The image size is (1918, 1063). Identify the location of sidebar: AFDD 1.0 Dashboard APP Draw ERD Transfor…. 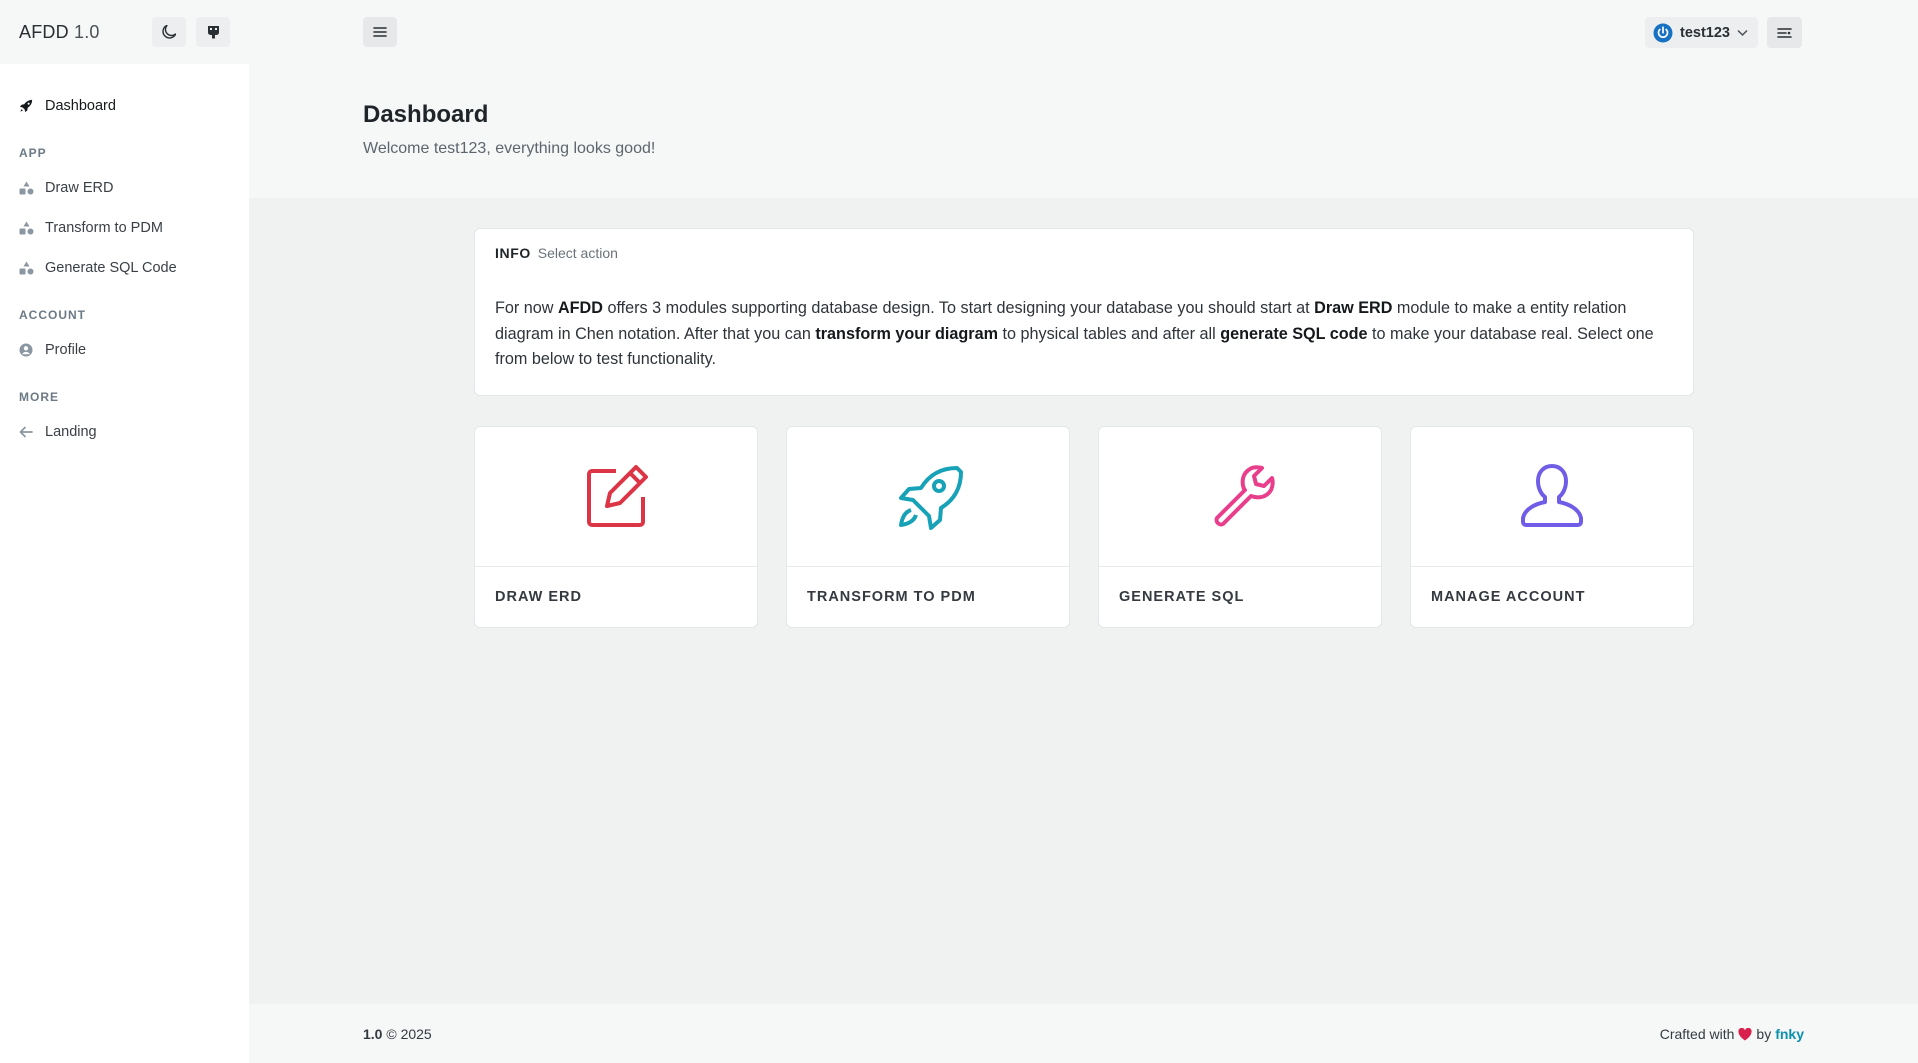
(124, 531).